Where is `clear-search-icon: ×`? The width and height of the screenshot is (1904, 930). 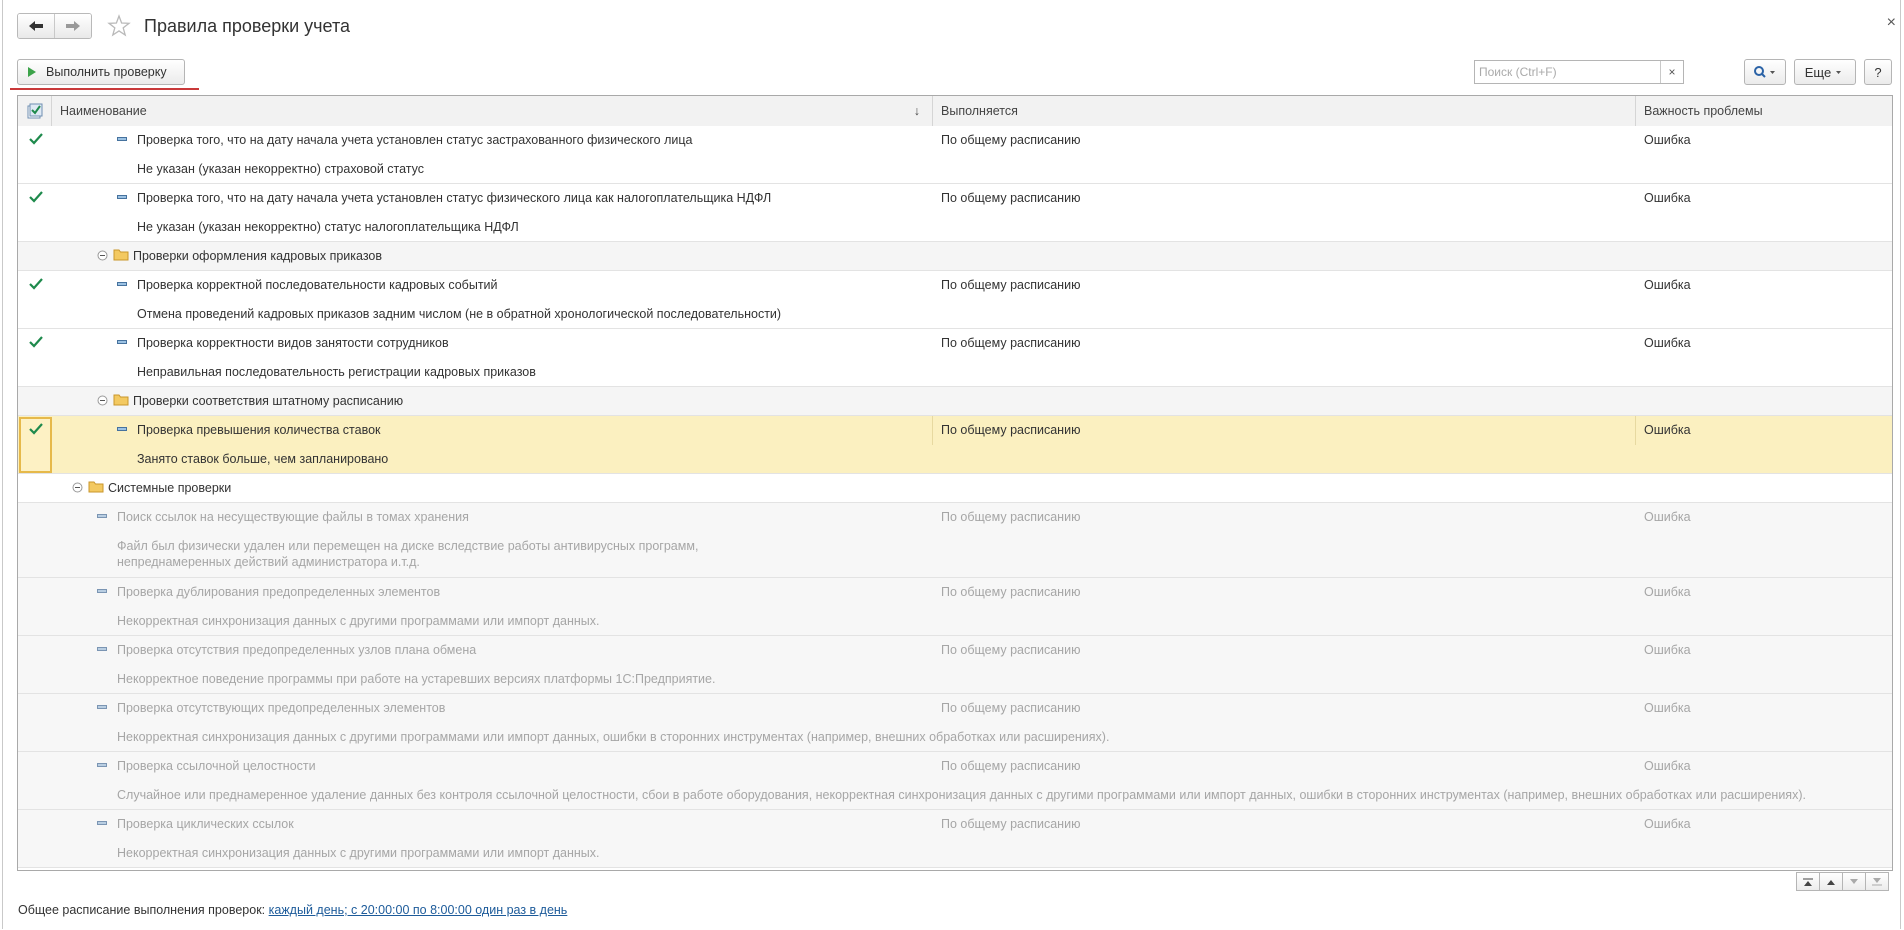
clear-search-icon: × is located at coordinates (1671, 72).